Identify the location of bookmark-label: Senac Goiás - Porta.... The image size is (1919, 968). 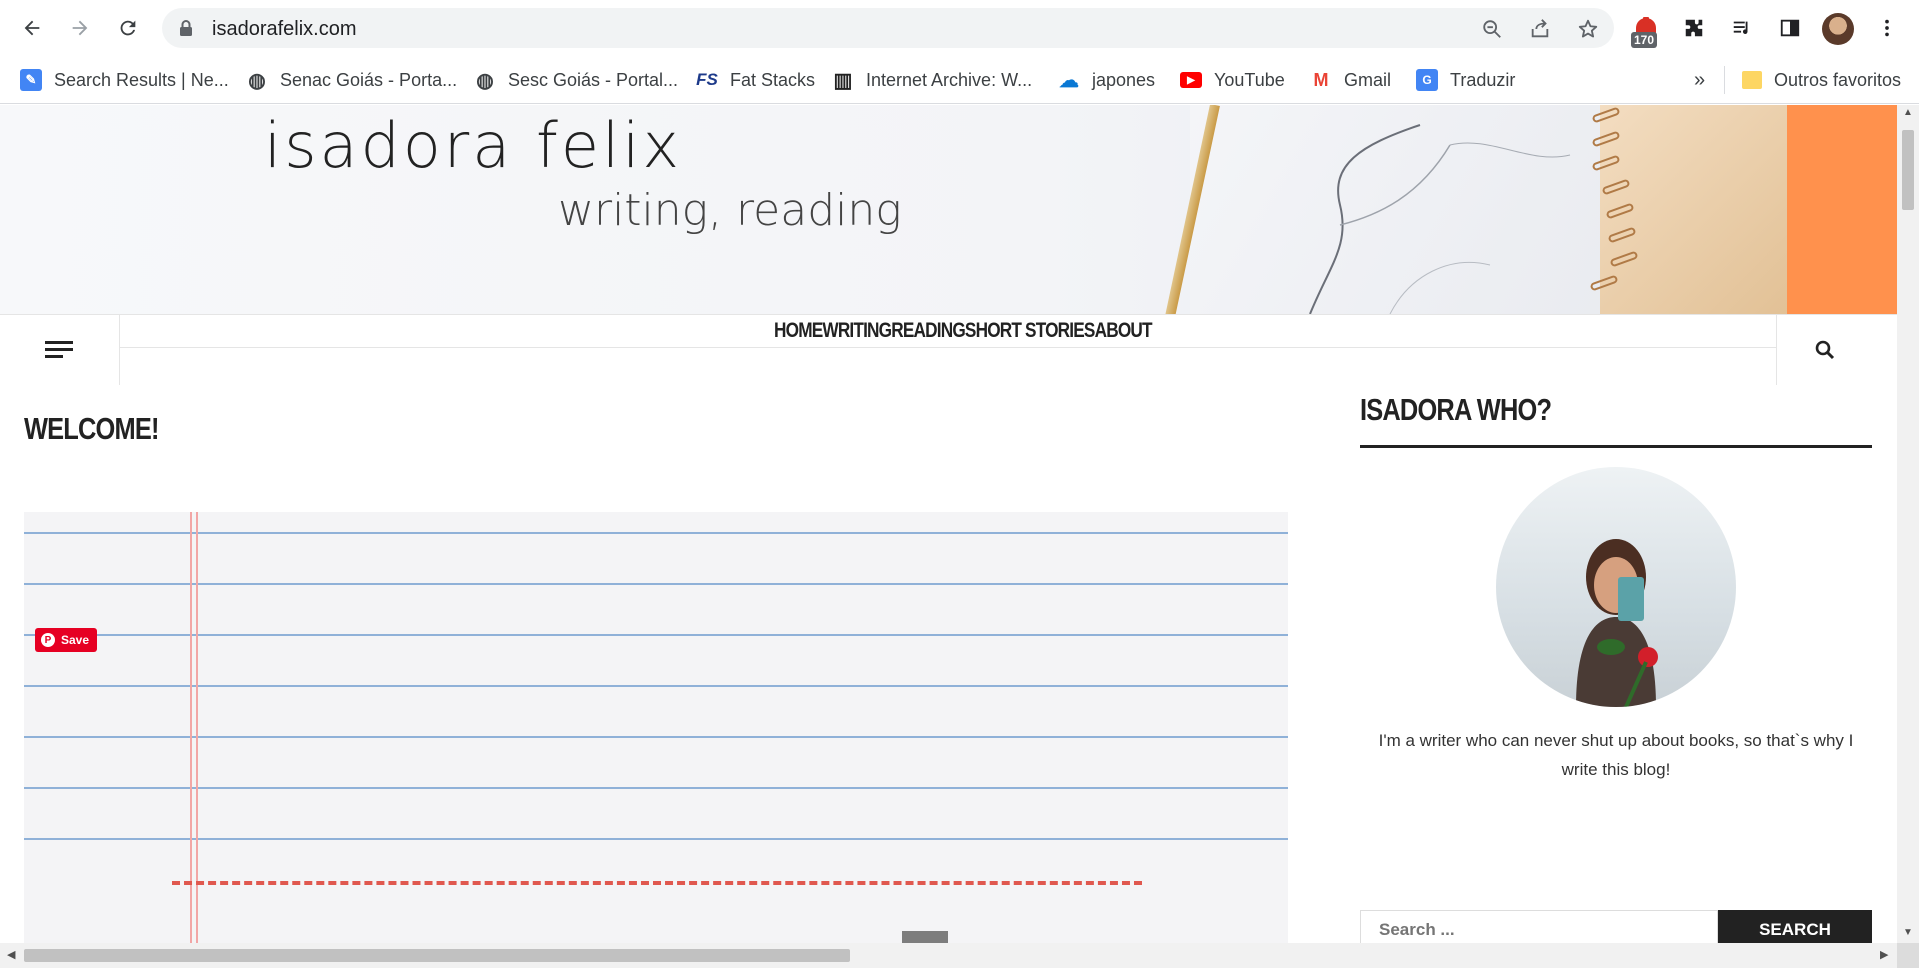
(369, 79).